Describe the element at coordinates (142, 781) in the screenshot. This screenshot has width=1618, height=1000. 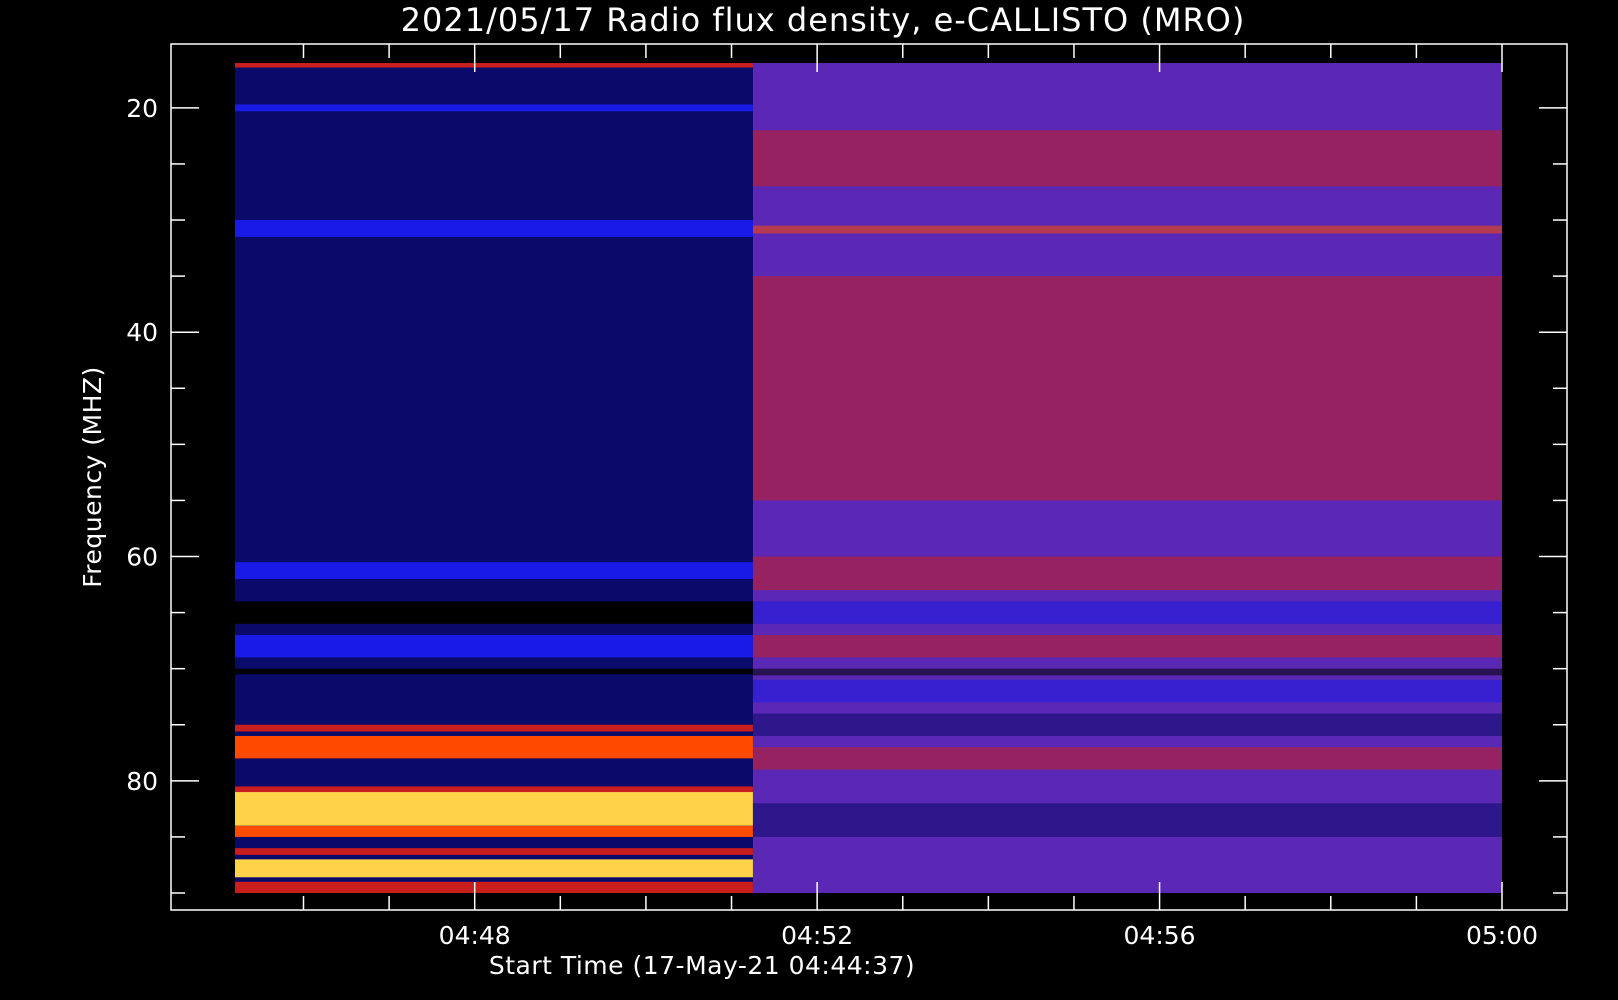
I see `y-tick-label: 80` at that location.